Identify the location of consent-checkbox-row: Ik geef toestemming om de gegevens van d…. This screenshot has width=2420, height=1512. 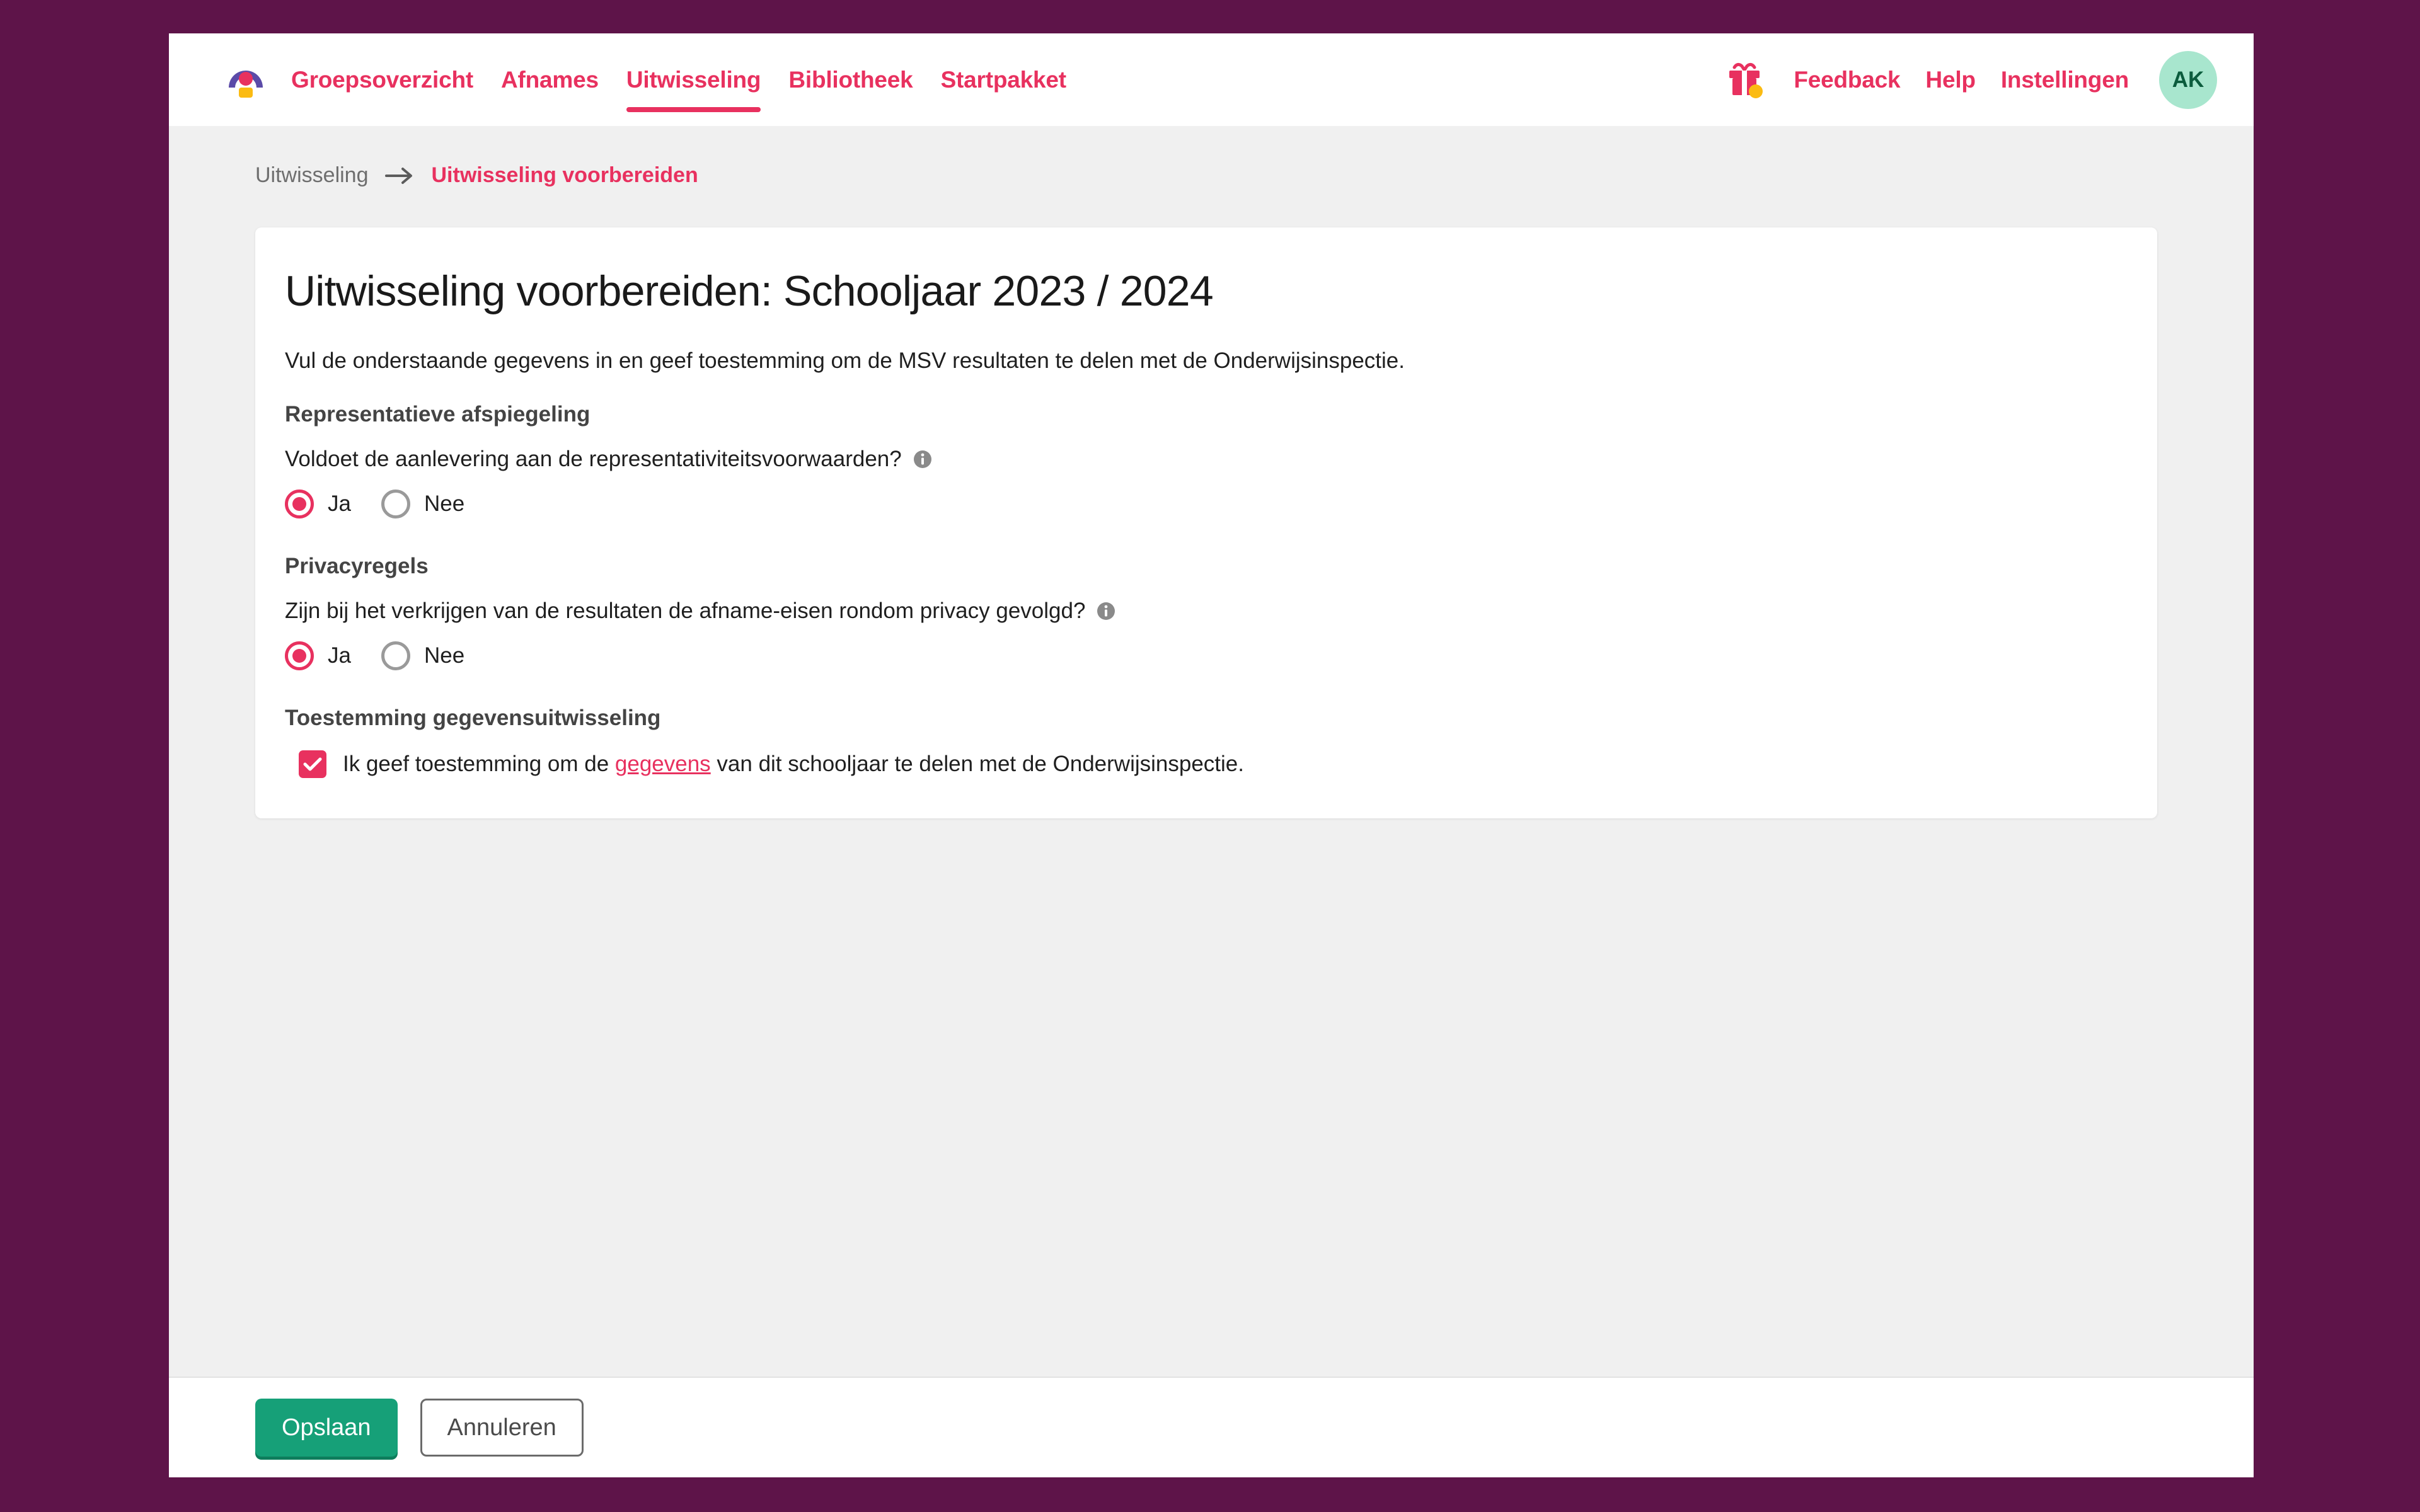
(1199, 764).